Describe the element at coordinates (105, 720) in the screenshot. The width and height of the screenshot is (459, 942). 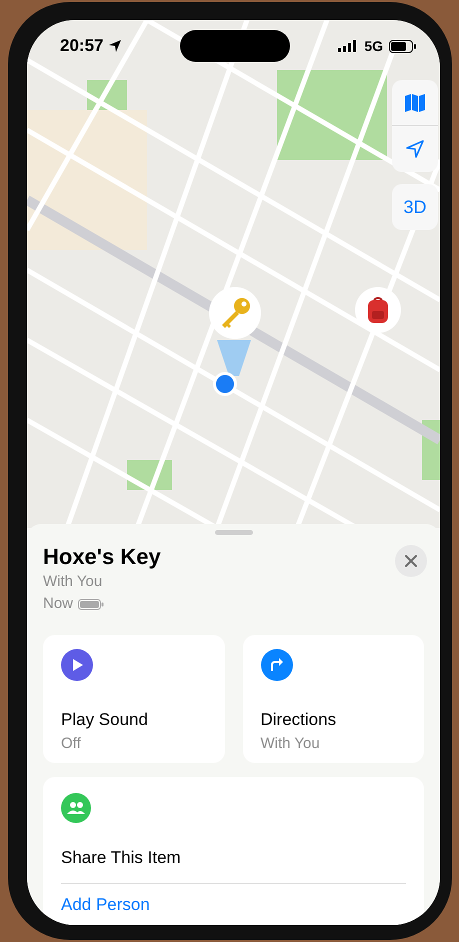
I see `action-title: Play Sound` at that location.